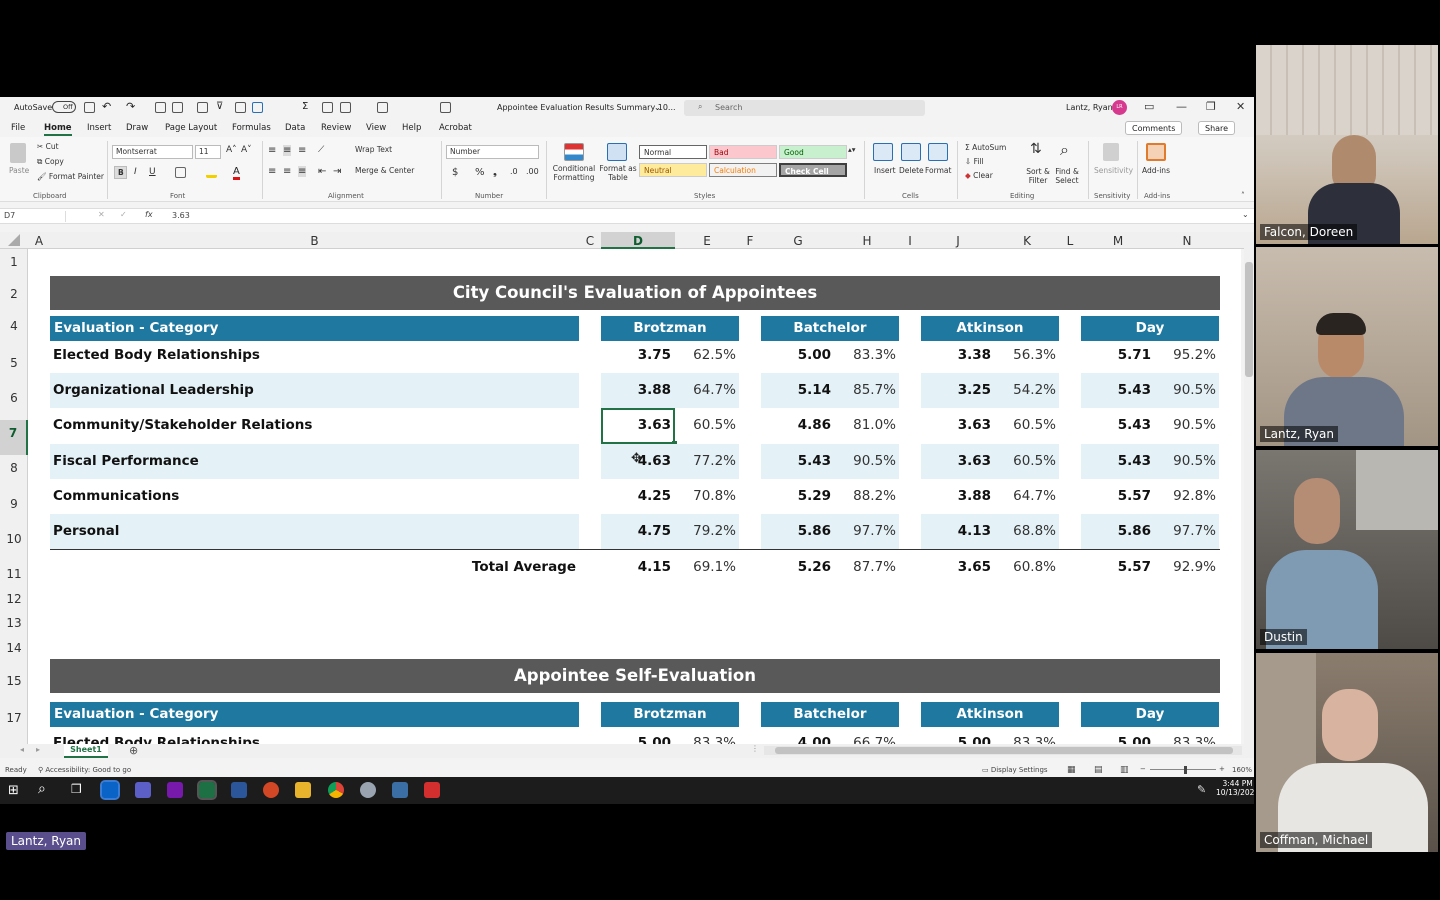 Image resolution: width=1440 pixels, height=900 pixels. Describe the element at coordinates (1064, 150) in the screenshot. I see `find-select-icon: ⌕` at that location.